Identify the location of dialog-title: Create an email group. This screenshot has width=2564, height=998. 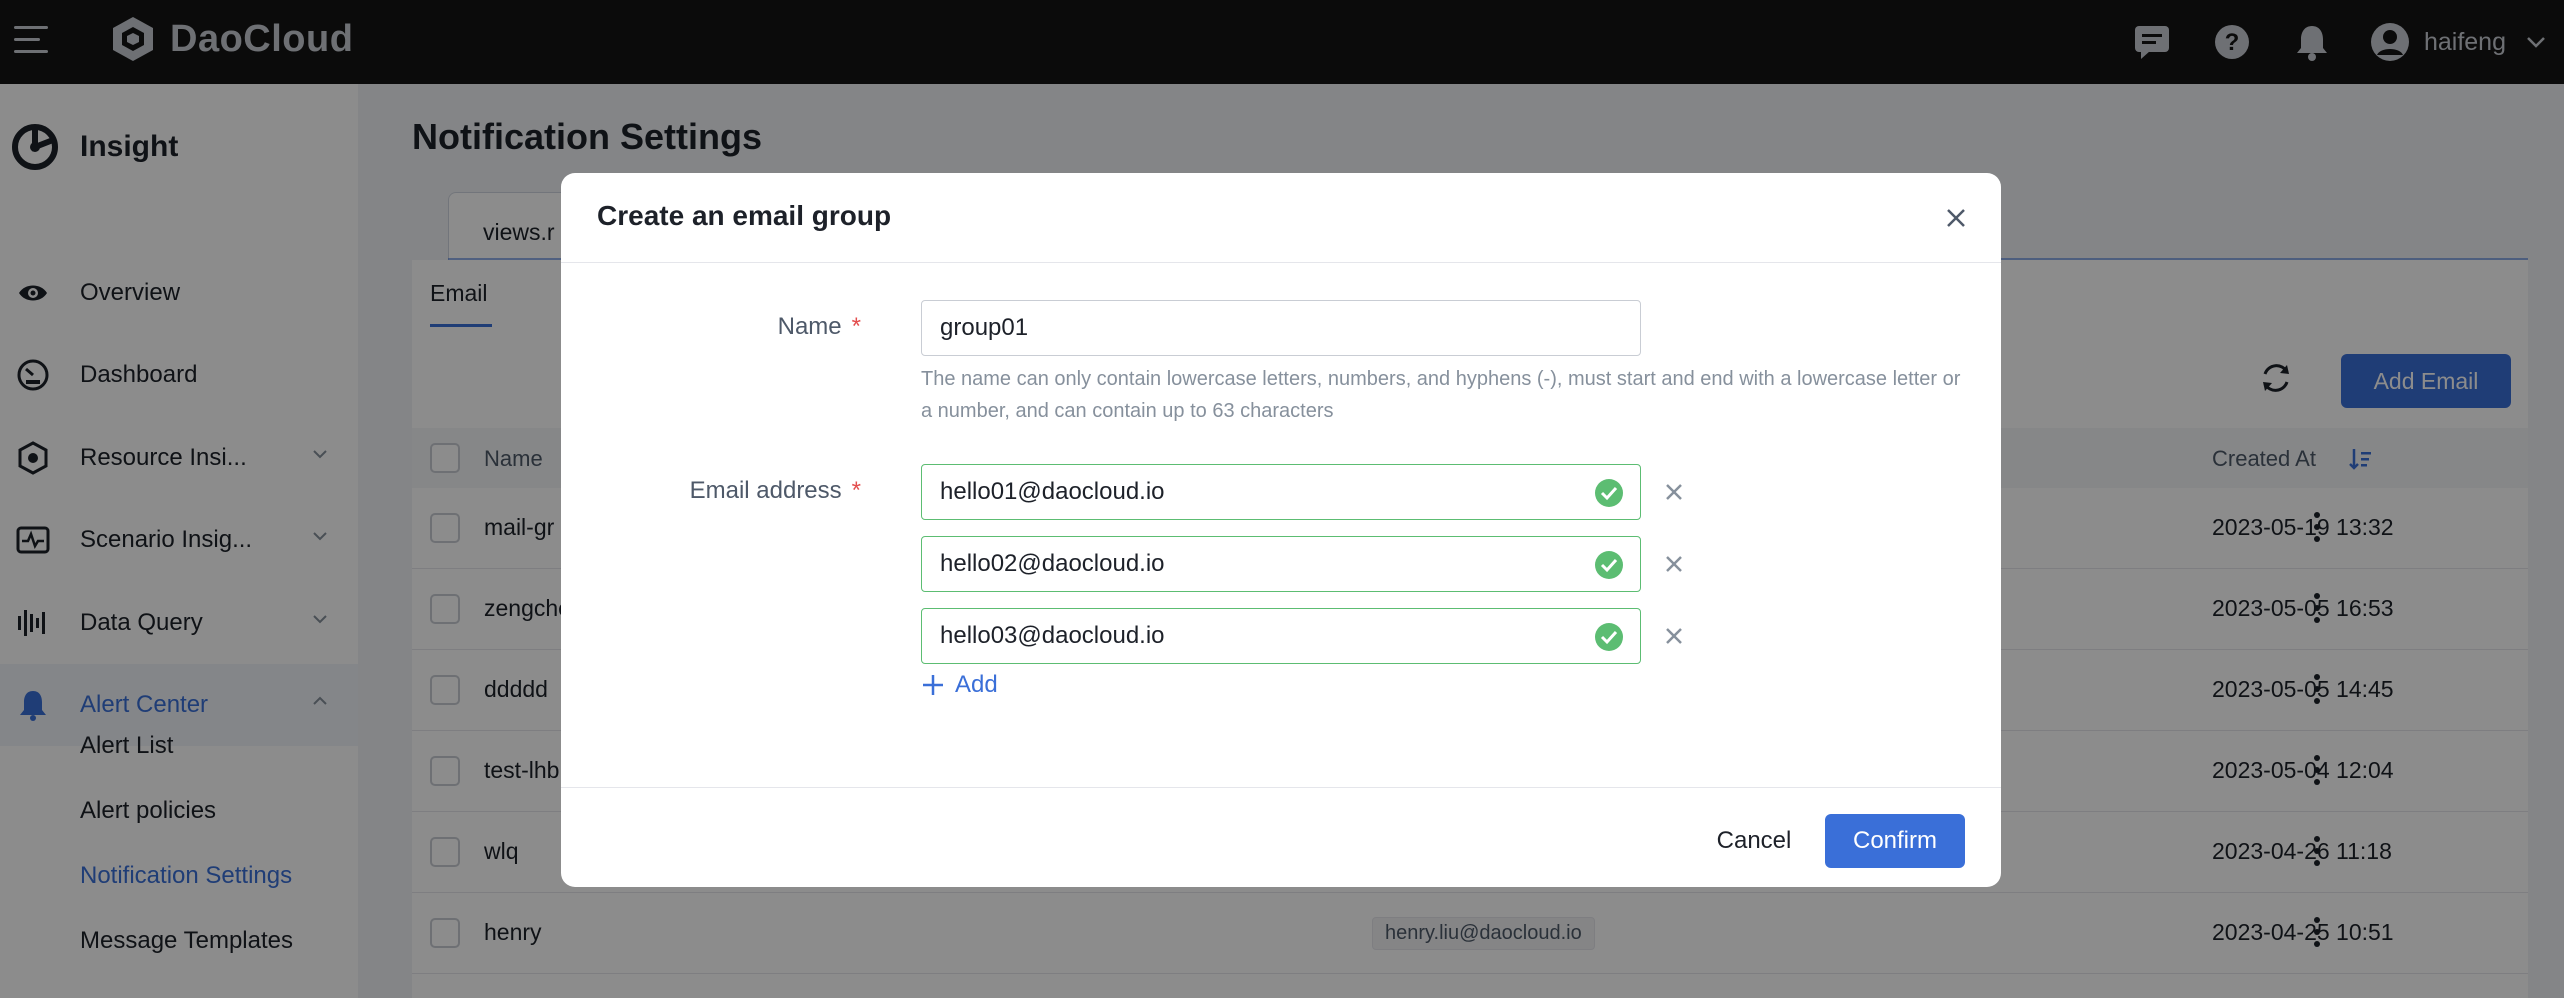
(744, 215).